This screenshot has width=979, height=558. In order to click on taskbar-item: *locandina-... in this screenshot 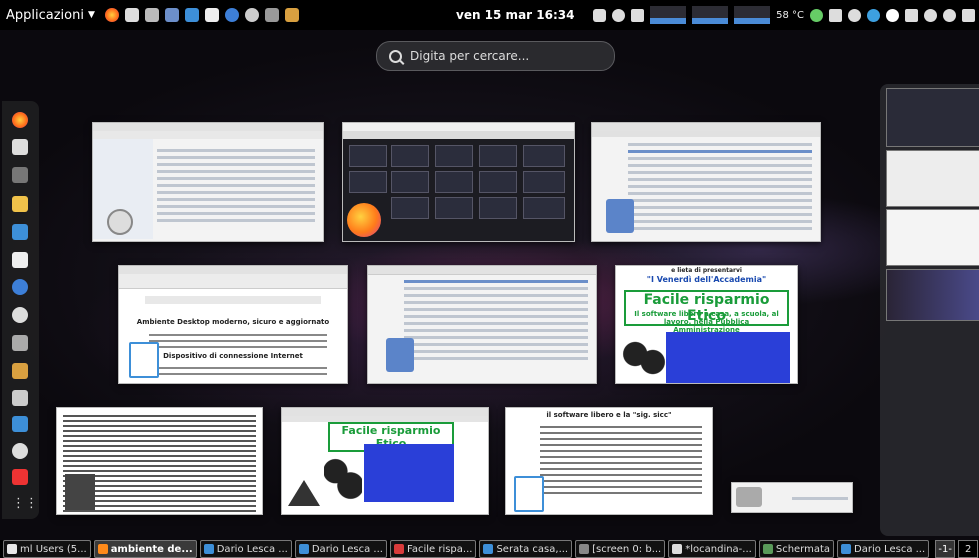, I will do `click(712, 549)`.